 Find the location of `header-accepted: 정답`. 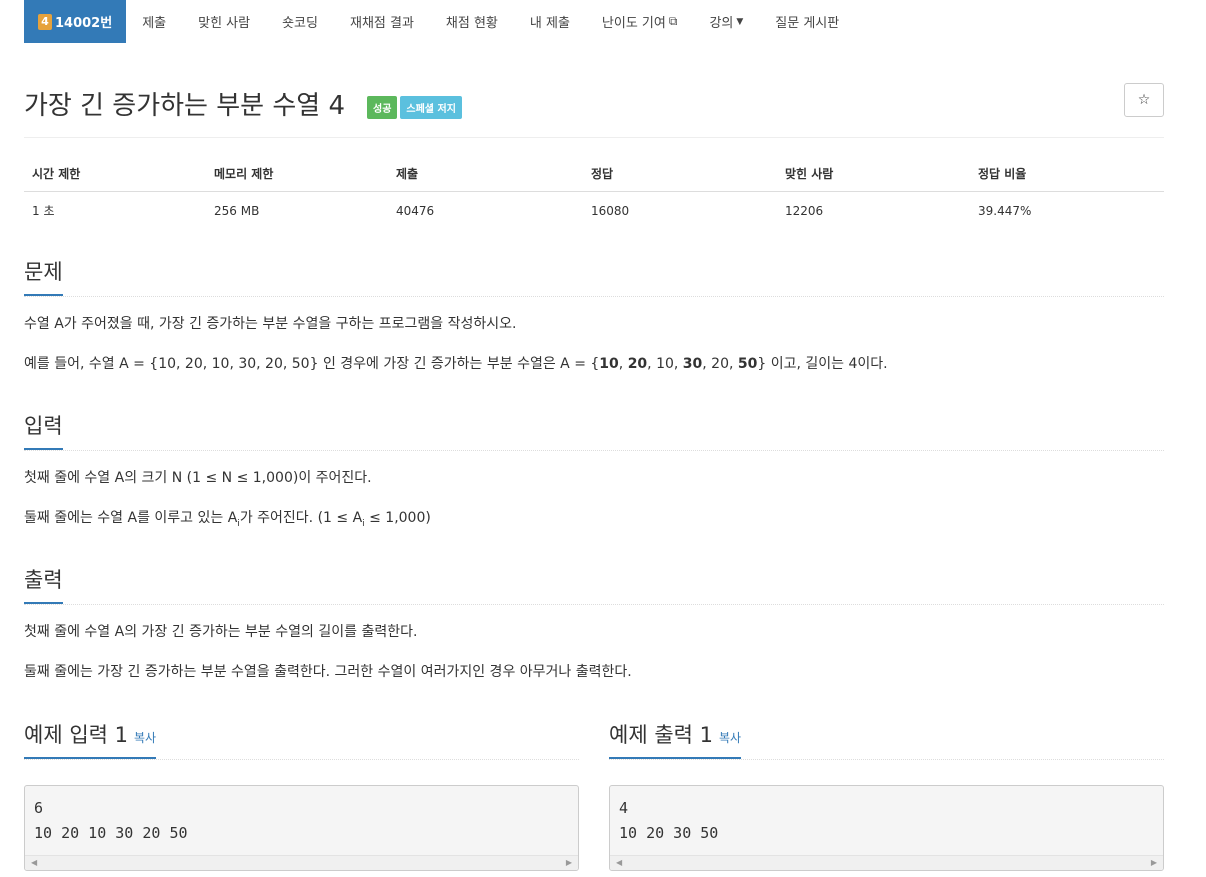

header-accepted: 정답 is located at coordinates (680, 174).